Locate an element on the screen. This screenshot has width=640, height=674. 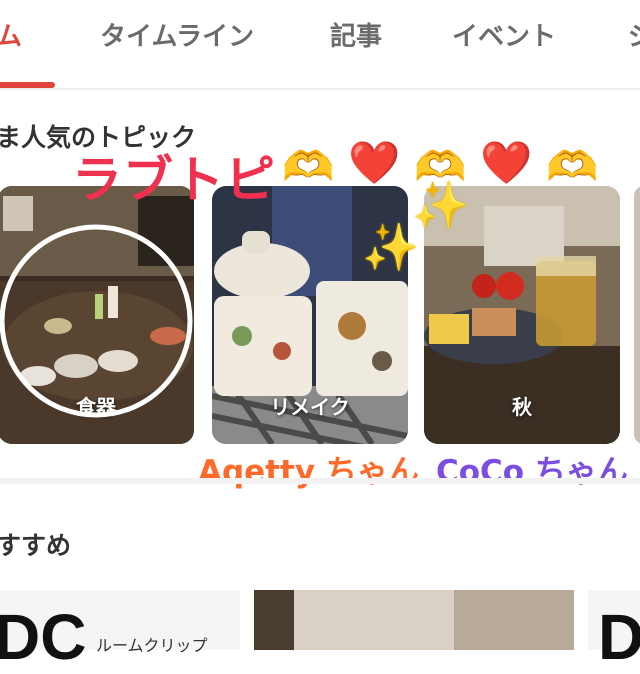
name-label-coco: CoCo ちゃん is located at coordinates (532, 472).